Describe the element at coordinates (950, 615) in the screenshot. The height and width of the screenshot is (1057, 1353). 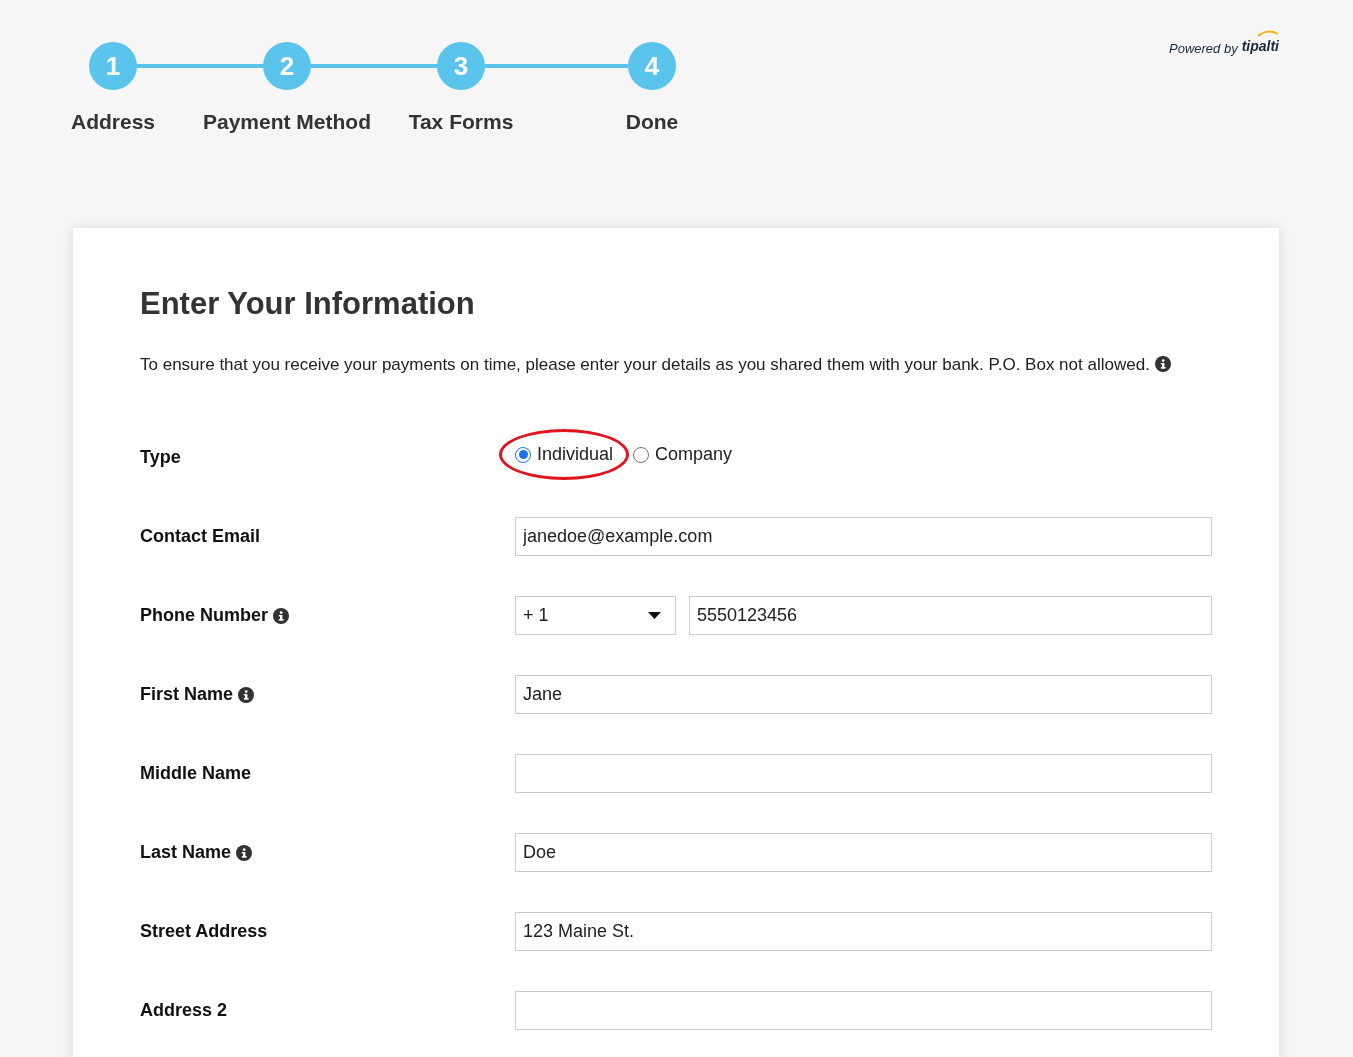
I see `phone-input-field: 5550123456` at that location.